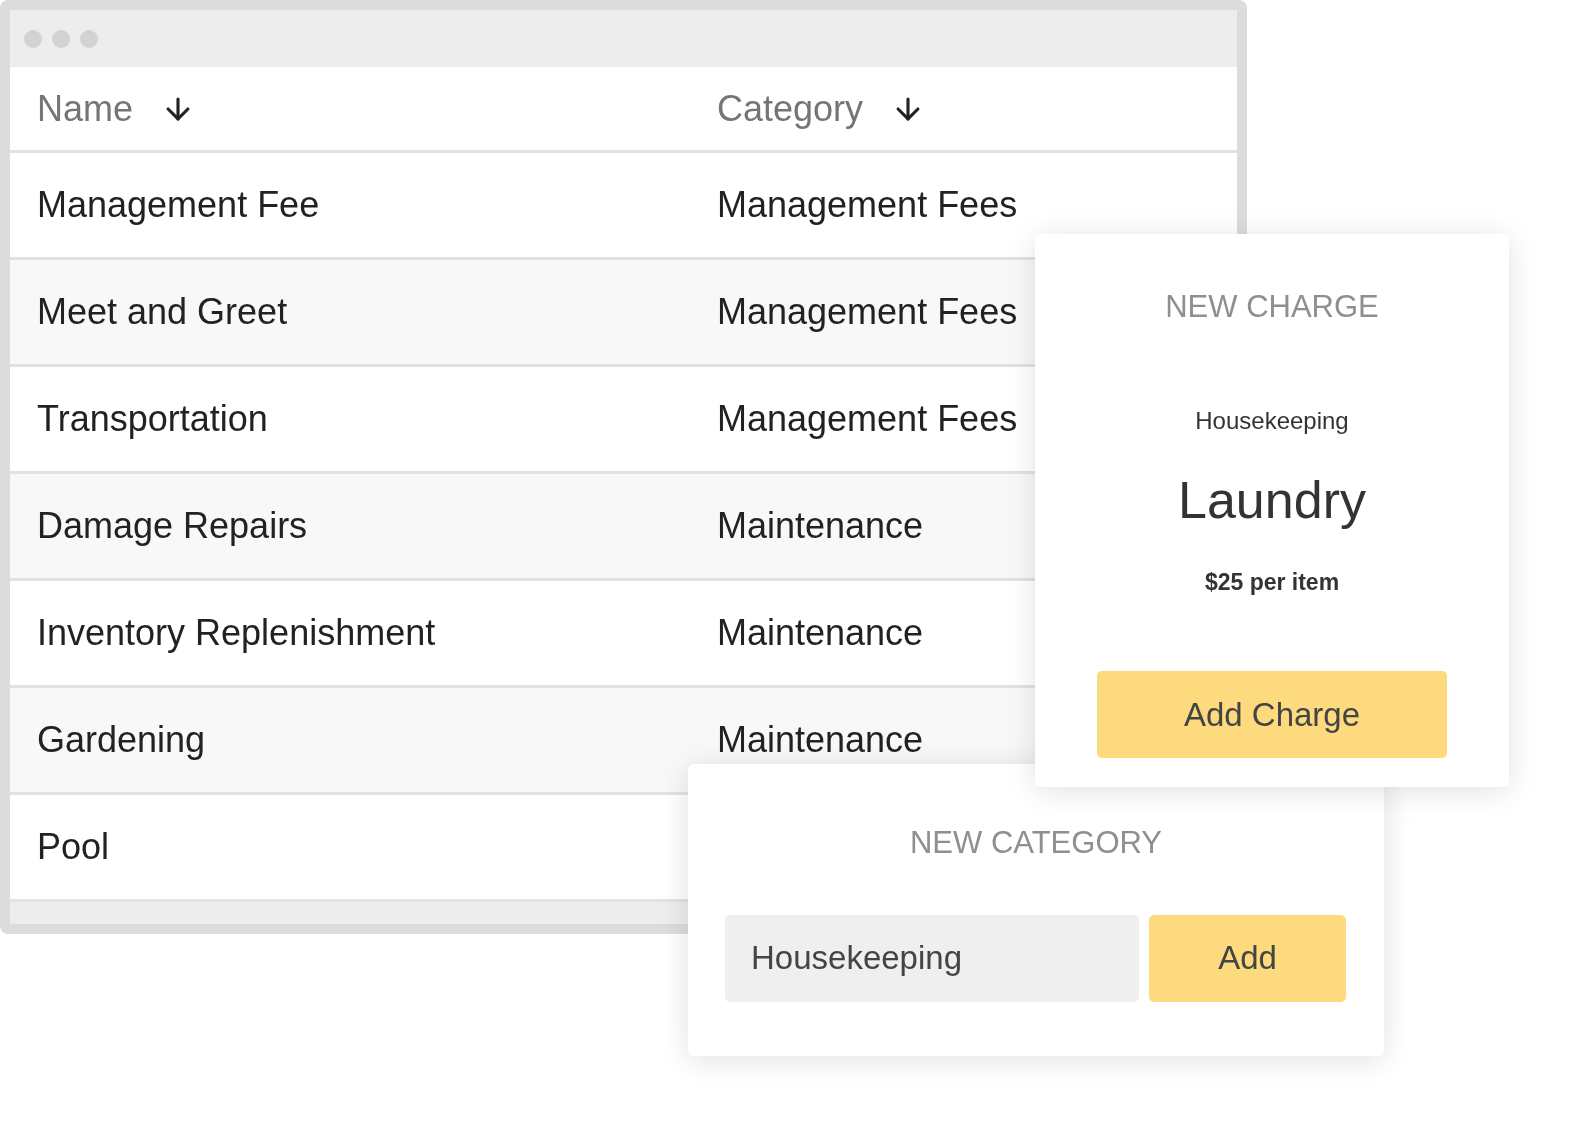 The image size is (1574, 1126). What do you see at coordinates (932, 958) in the screenshot?
I see `input-field: Housekeeping` at bounding box center [932, 958].